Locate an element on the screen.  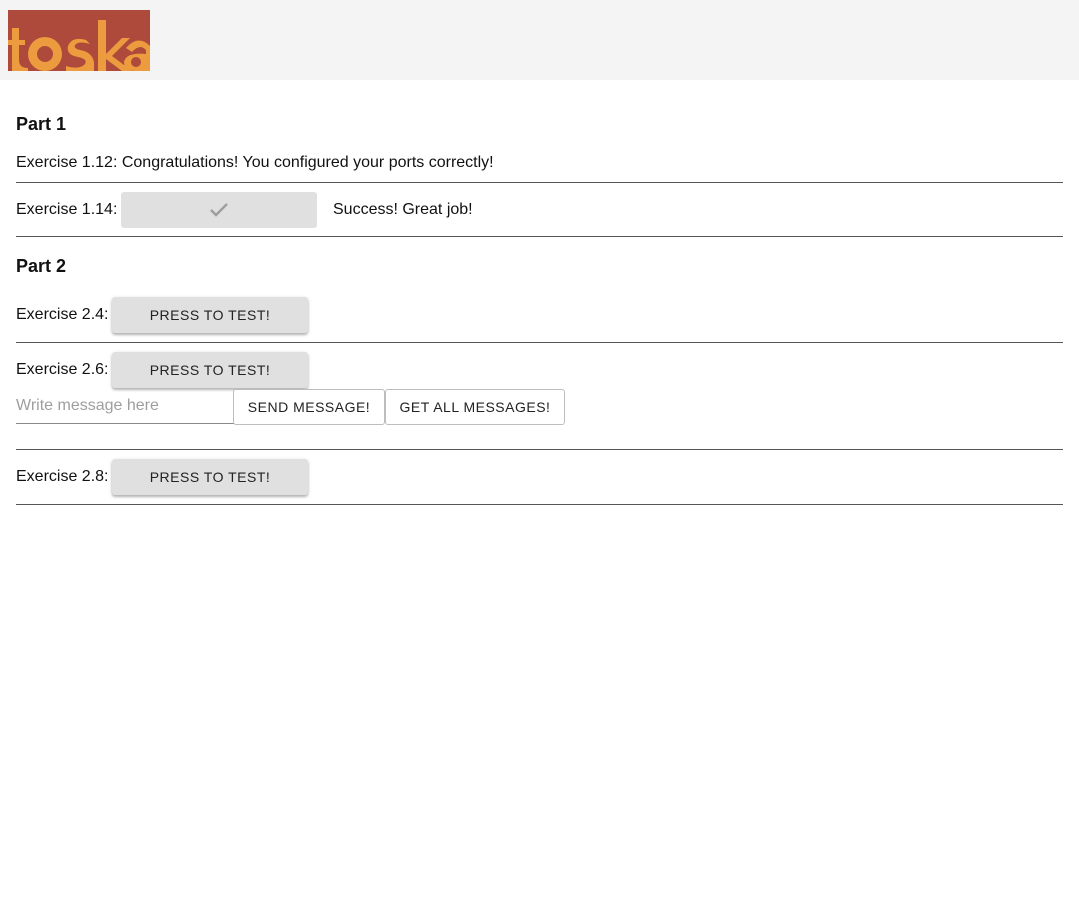
exercise-1-12-label: Exercise 1.12: is located at coordinates (67, 162).